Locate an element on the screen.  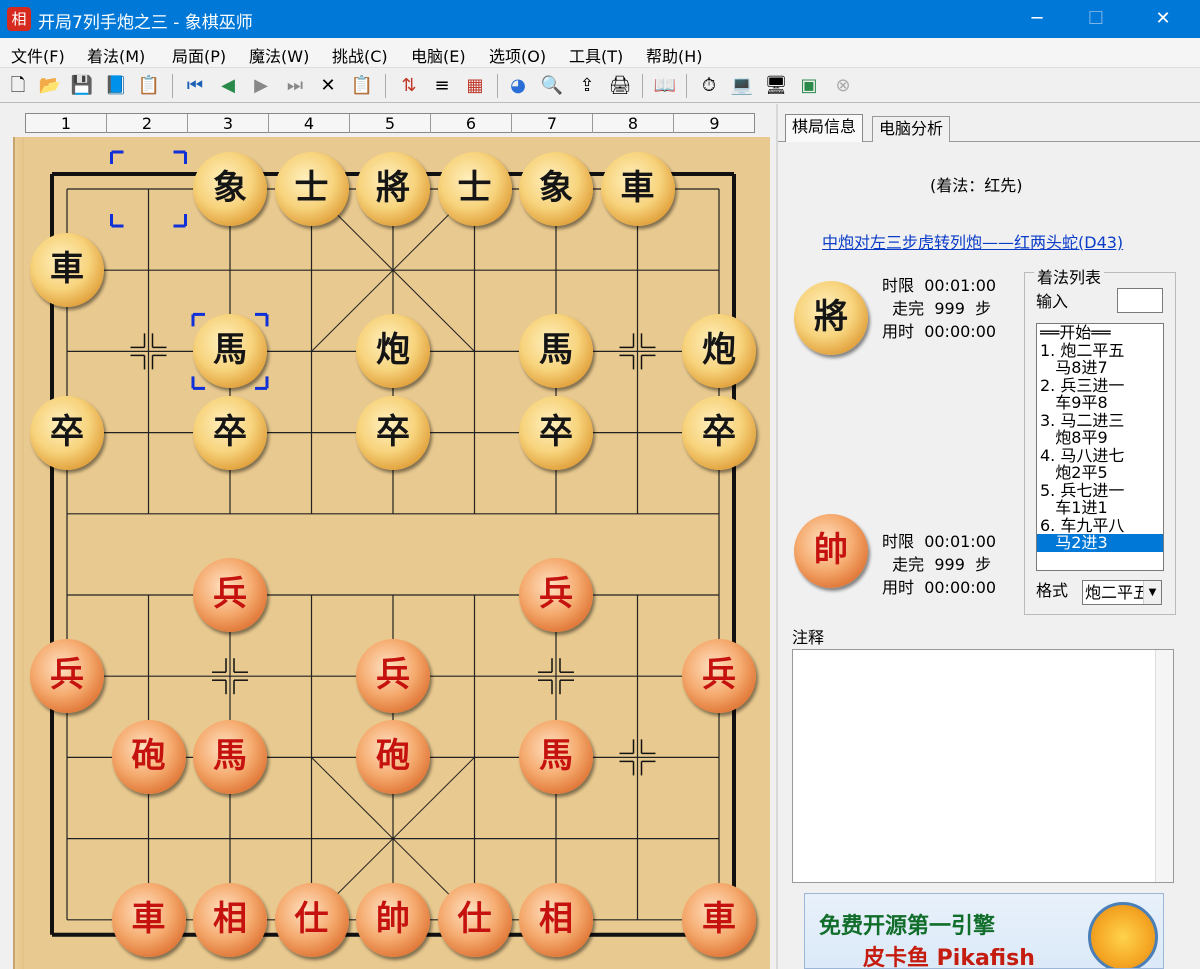
menu-computer: 电脑(E) is located at coordinates (438, 55).